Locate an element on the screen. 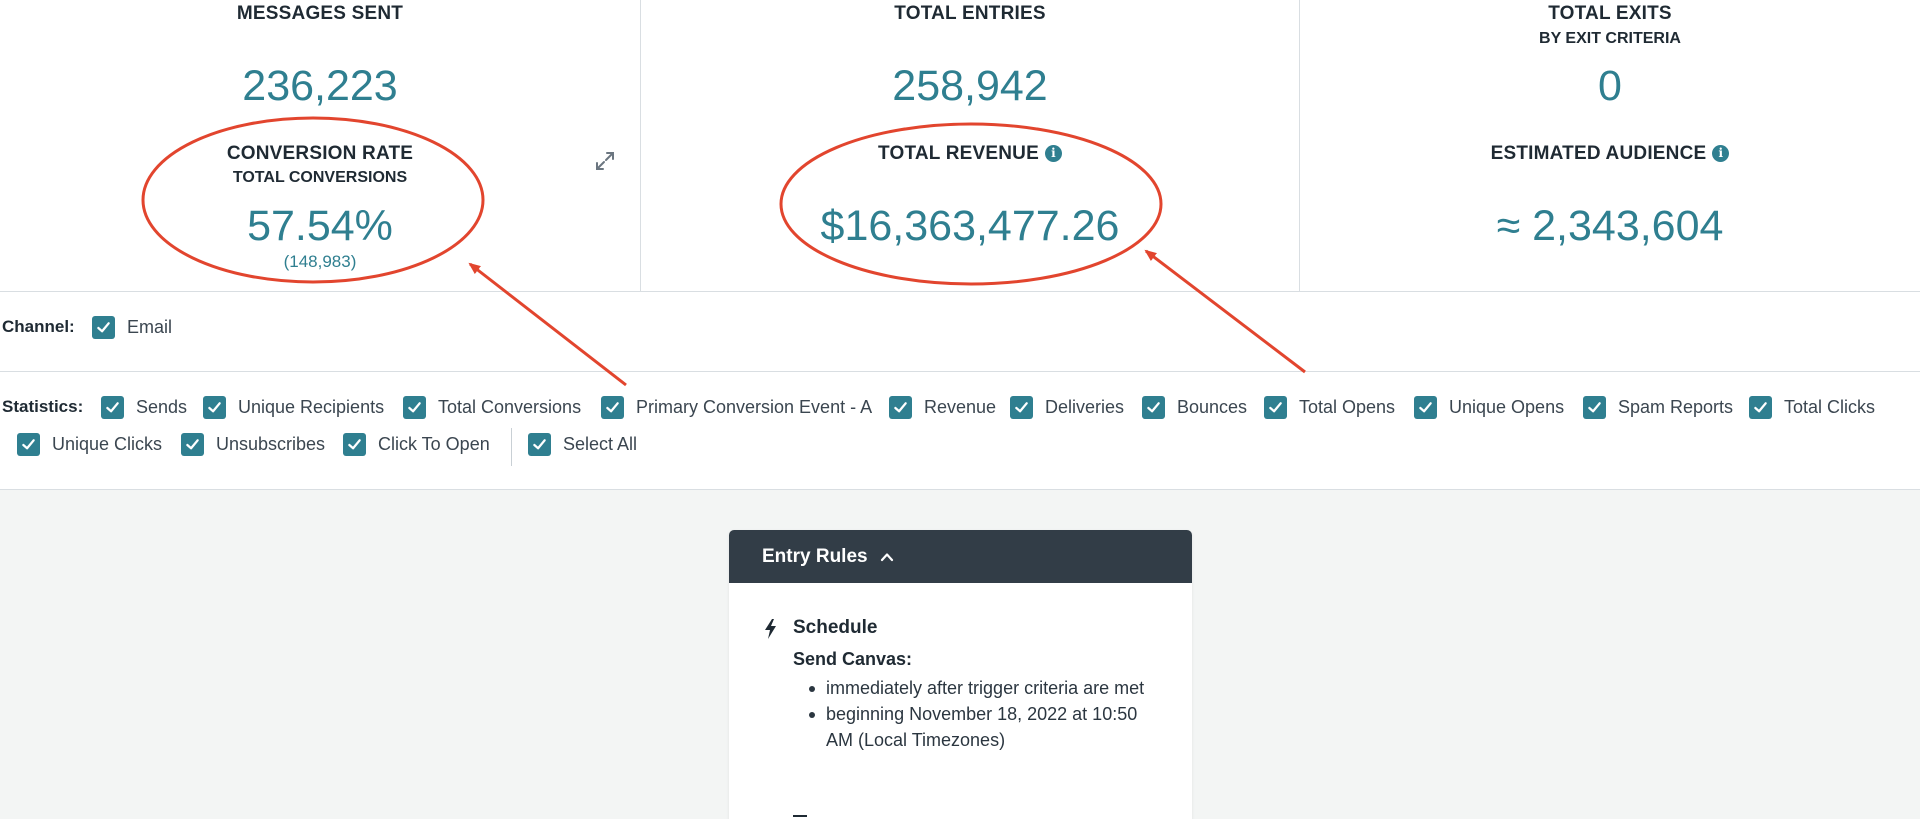 The image size is (1920, 819). stat-checkbox-revenue: Revenue is located at coordinates (942, 407).